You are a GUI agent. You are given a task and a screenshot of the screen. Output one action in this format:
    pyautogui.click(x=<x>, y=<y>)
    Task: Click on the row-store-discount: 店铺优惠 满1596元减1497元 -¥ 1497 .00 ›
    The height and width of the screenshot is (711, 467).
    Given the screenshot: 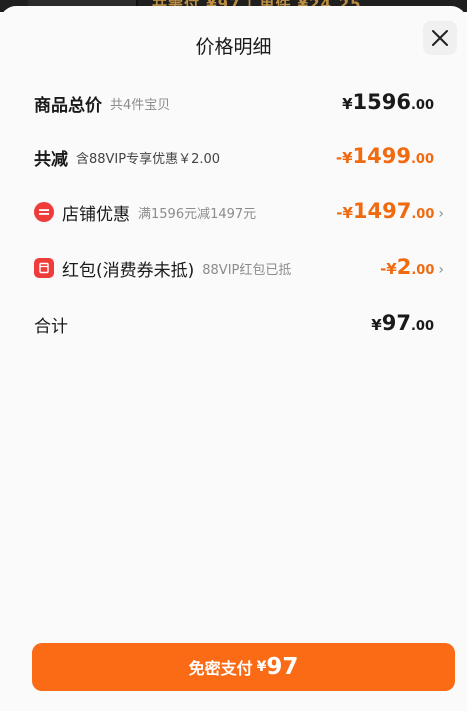 What is the action you would take?
    pyautogui.click(x=239, y=212)
    